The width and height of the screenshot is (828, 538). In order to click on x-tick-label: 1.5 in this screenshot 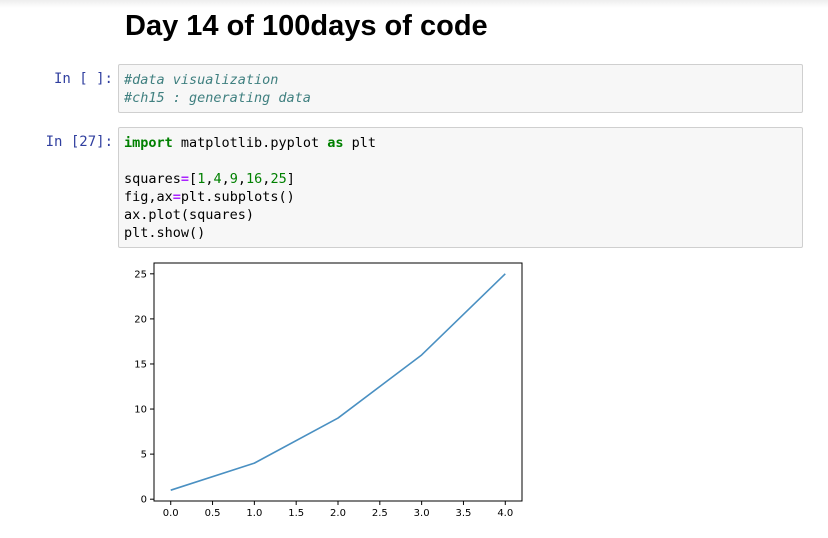, I will do `click(296, 513)`.